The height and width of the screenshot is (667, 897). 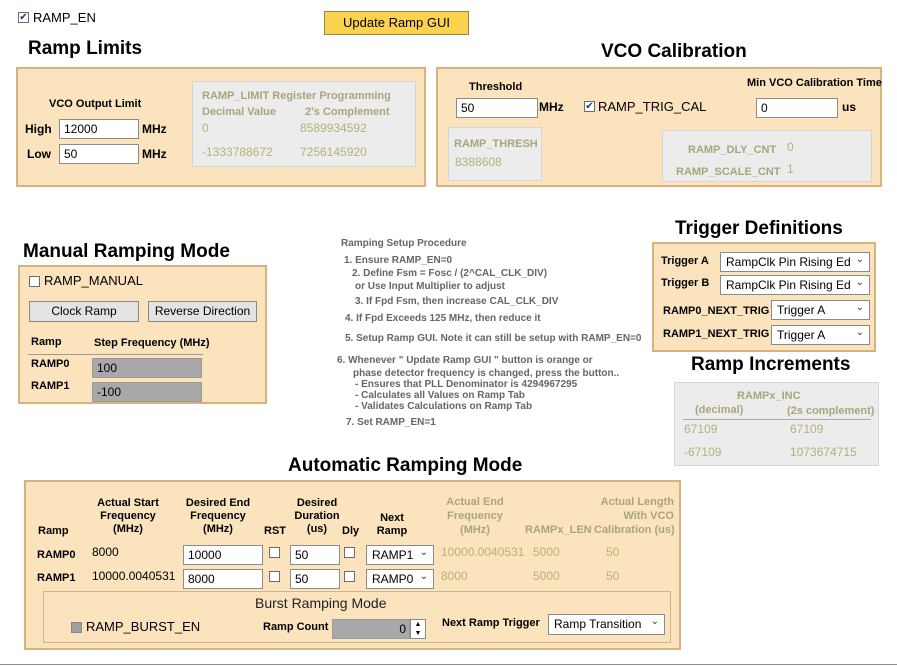 I want to click on header-line: Desired End, so click(x=218, y=503).